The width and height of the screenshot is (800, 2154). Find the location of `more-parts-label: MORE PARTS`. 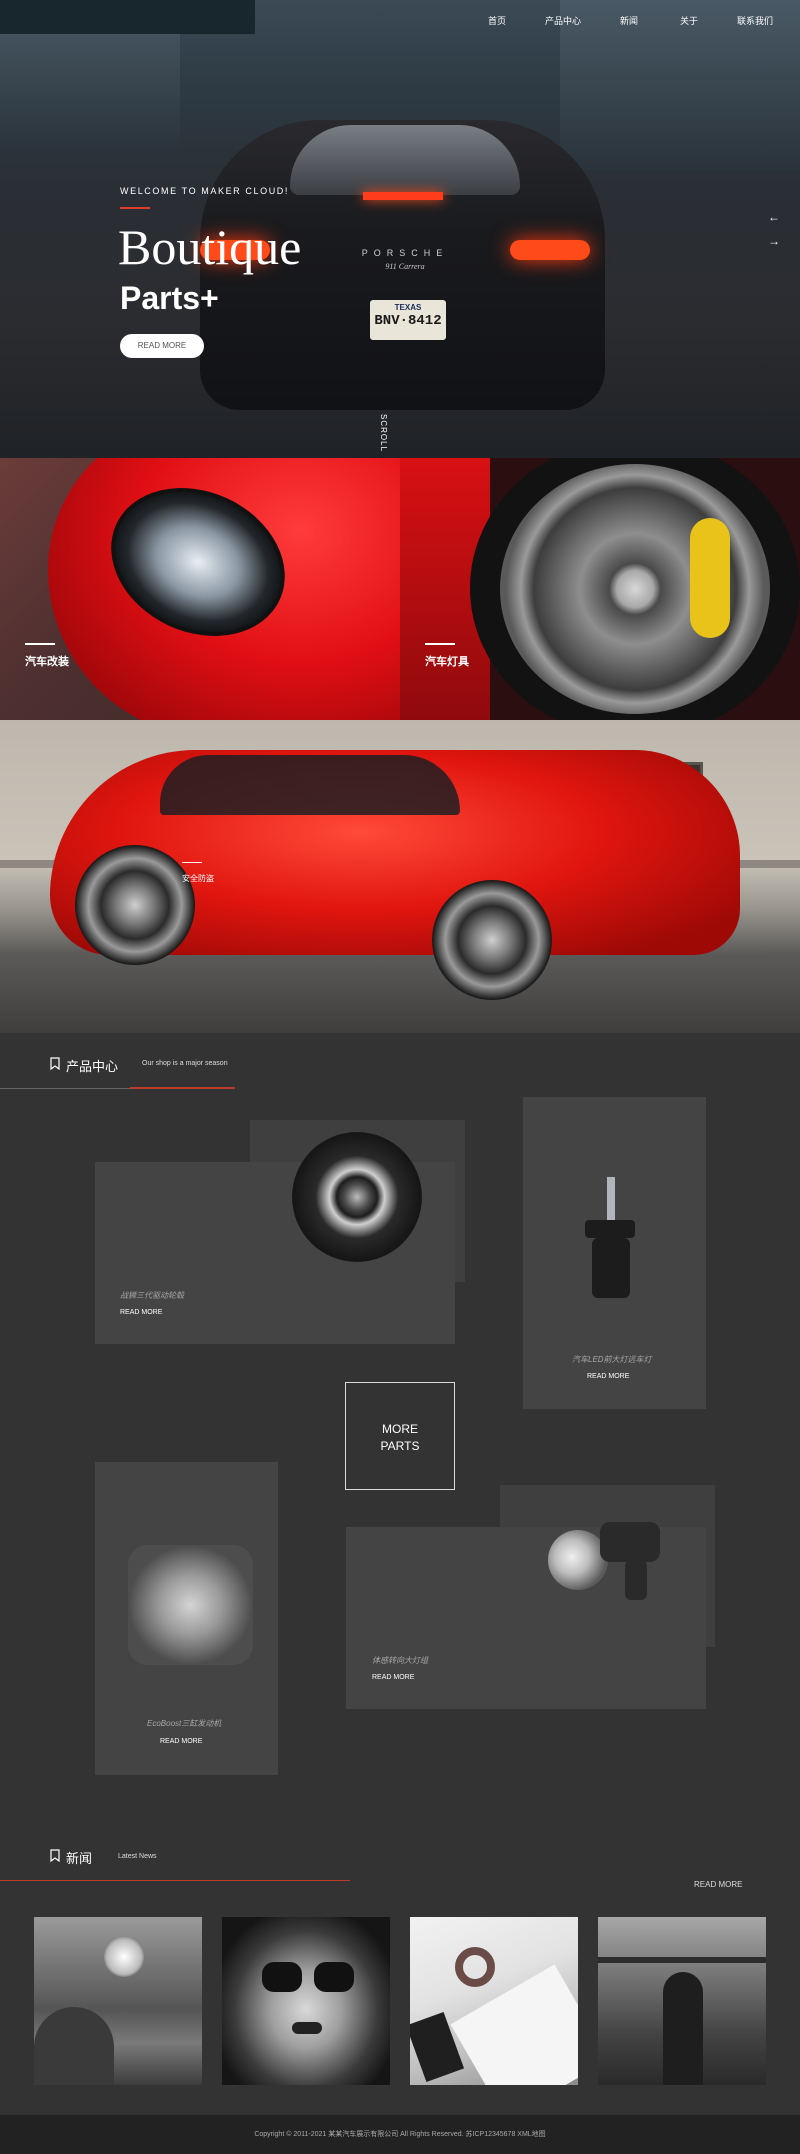

more-parts-label: MORE PARTS is located at coordinates (400, 1438).